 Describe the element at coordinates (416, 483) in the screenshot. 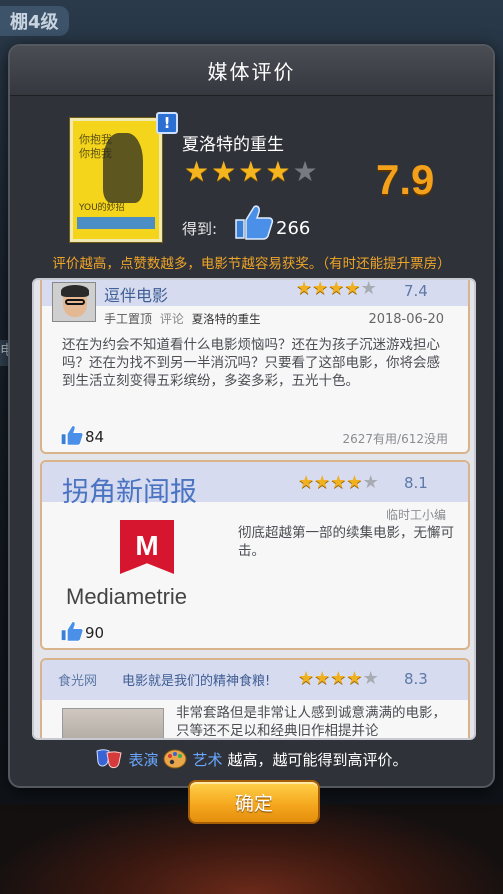

I see `review-score: 8.1` at that location.